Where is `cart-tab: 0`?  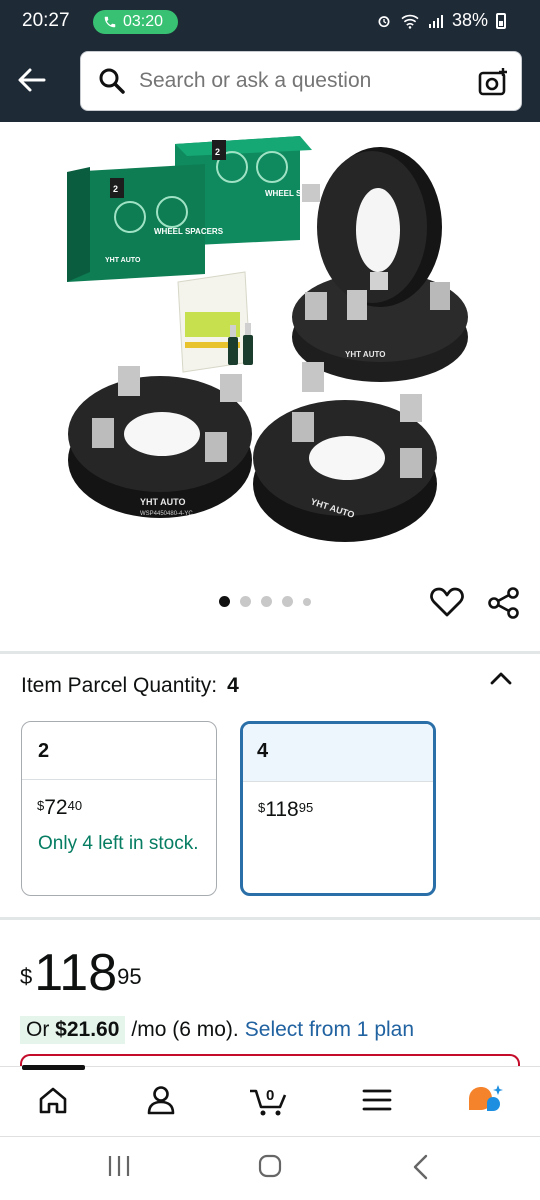 cart-tab: 0 is located at coordinates (268, 1100).